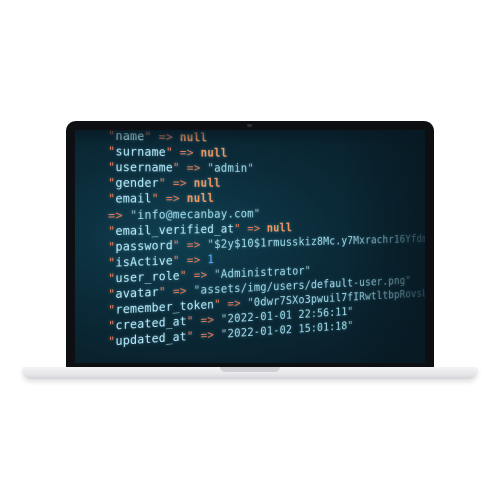 Image resolution: width=500 pixels, height=500 pixels. I want to click on code-value-string: admin, so click(231, 167).